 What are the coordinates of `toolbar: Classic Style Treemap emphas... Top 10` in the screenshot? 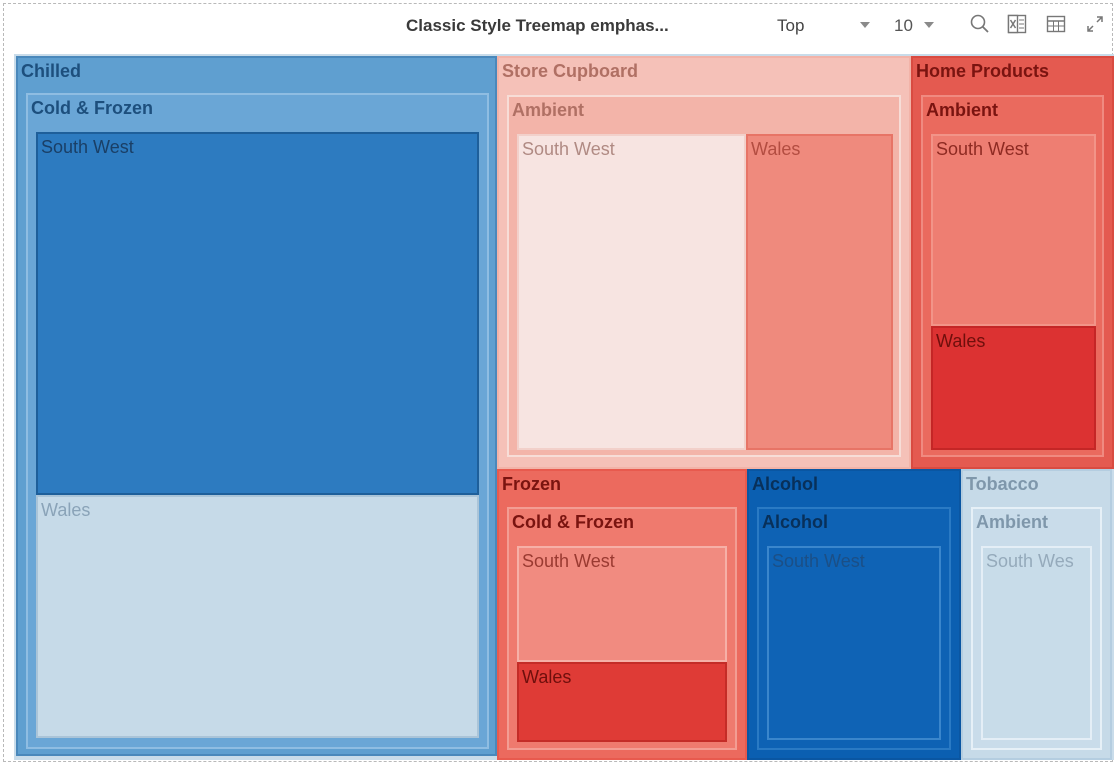 It's located at (559, 26).